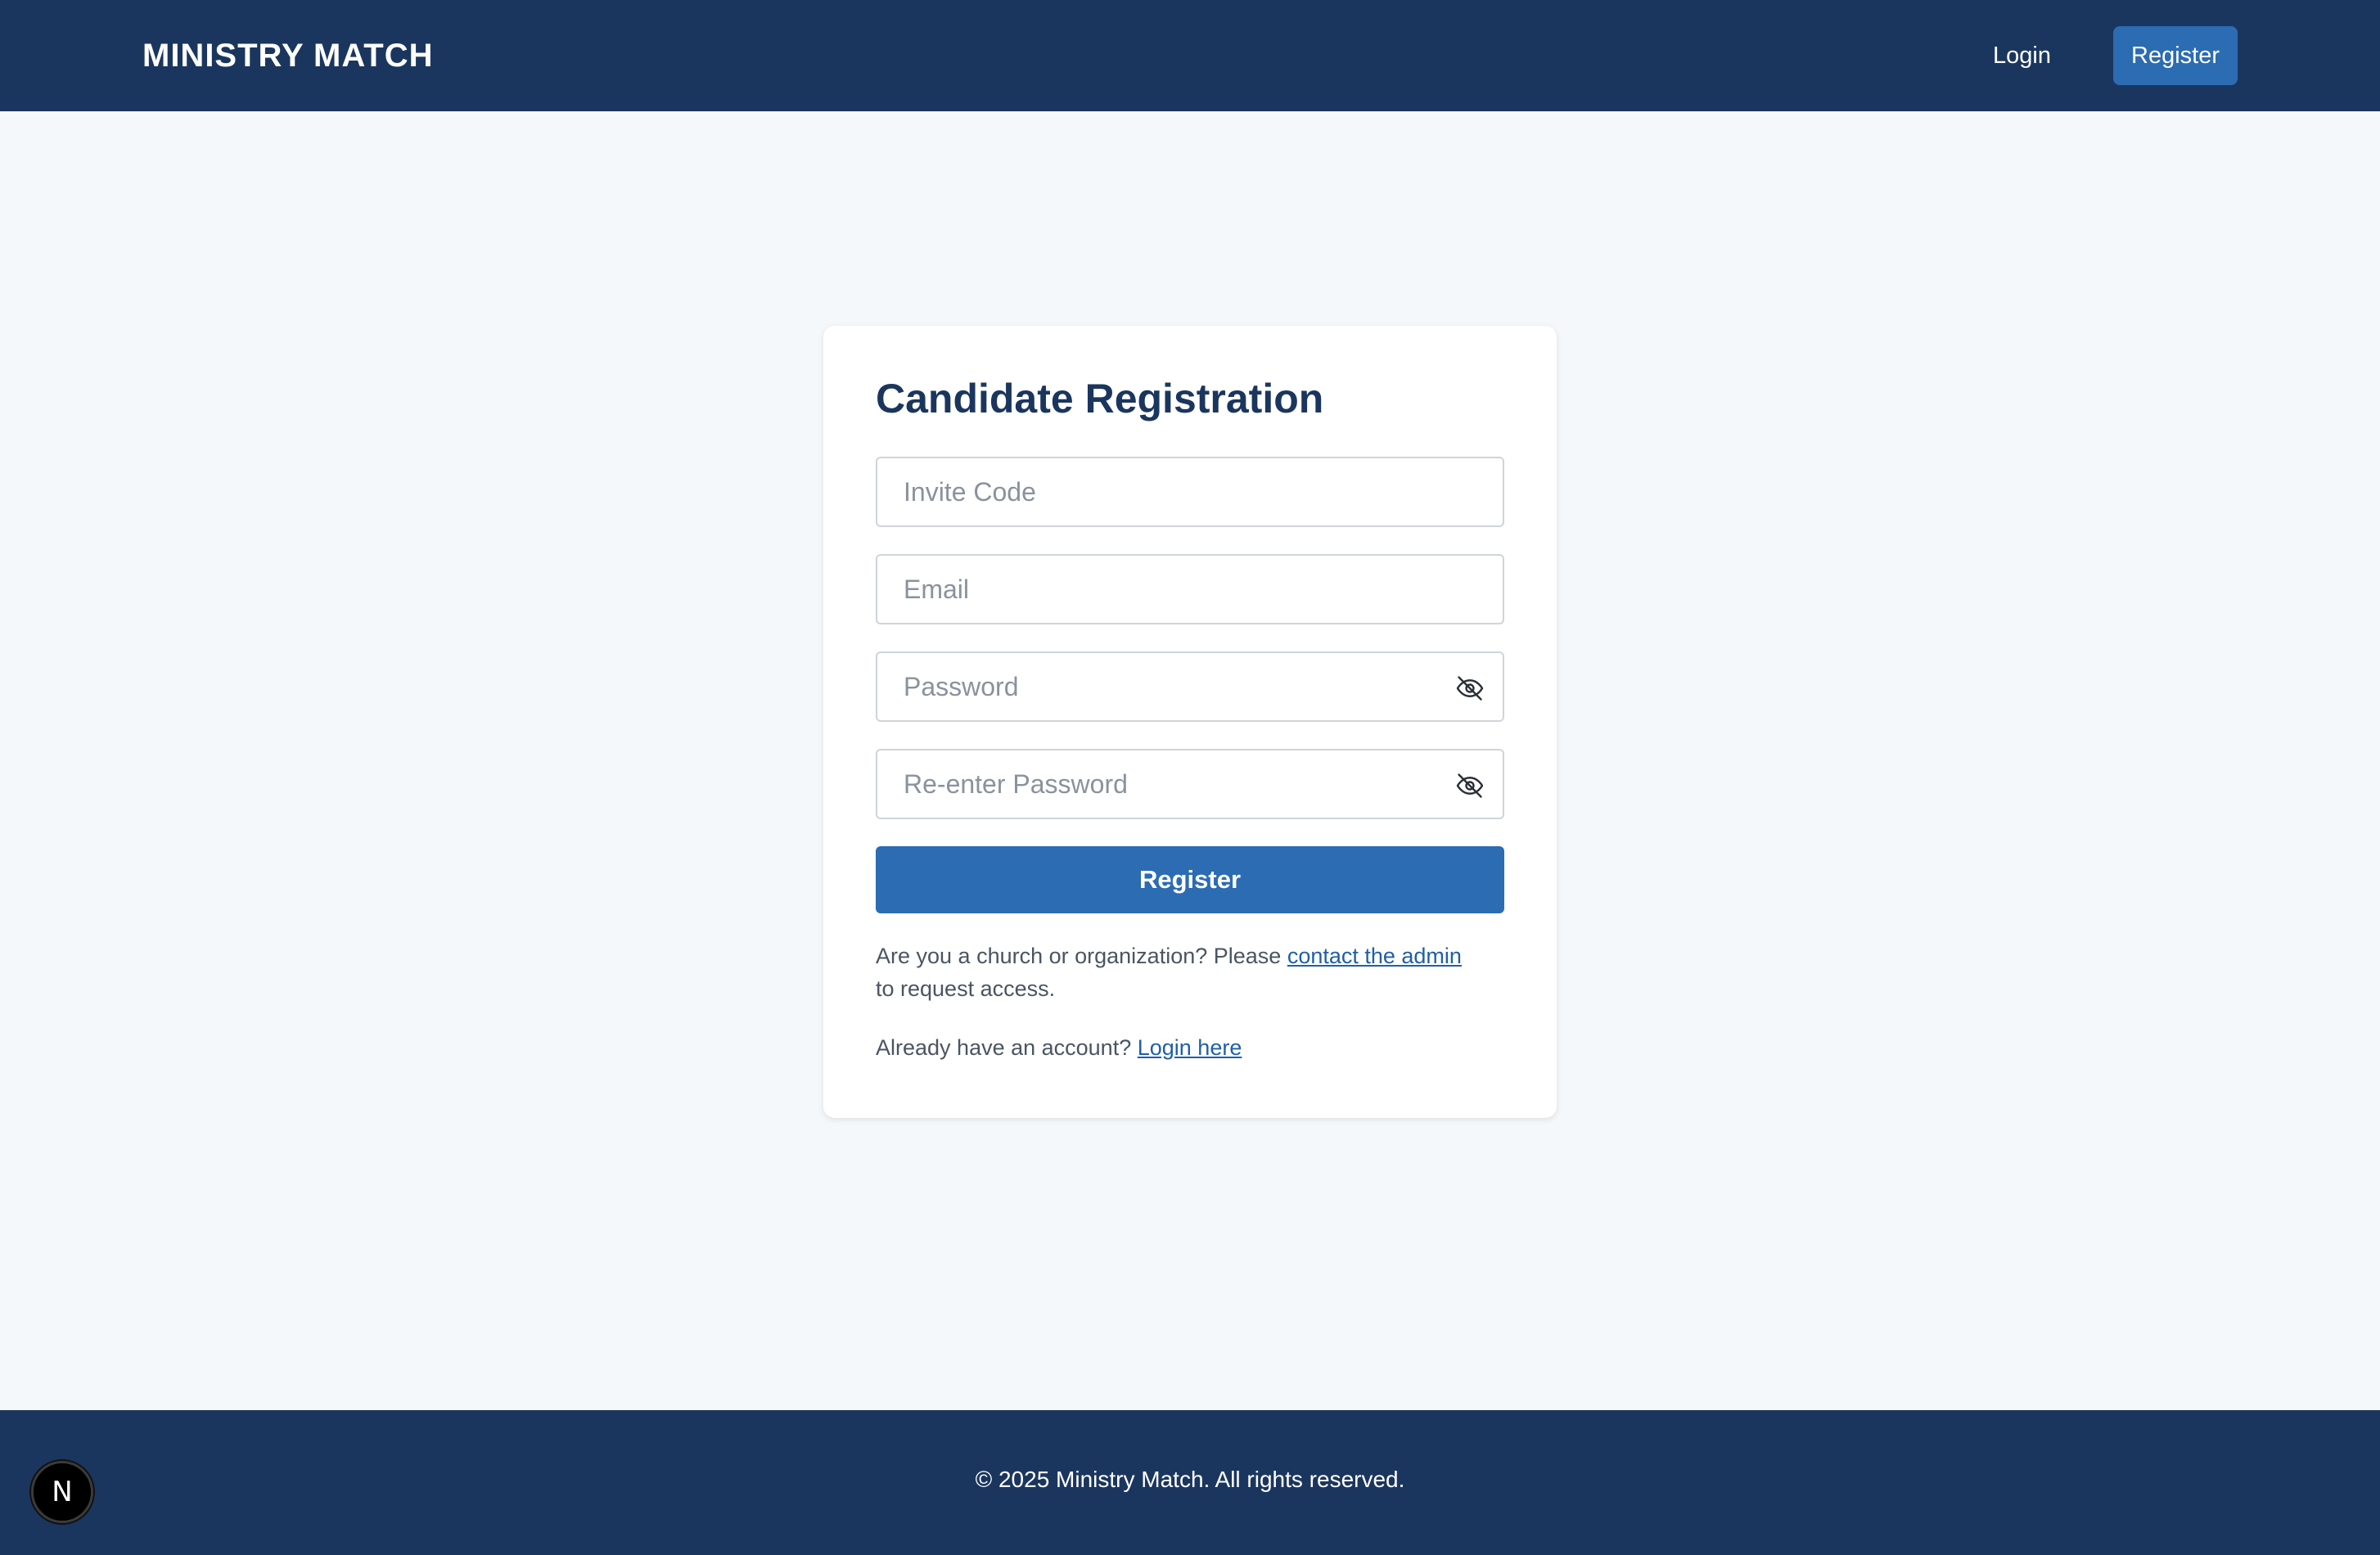 The height and width of the screenshot is (1555, 2380). Describe the element at coordinates (1004, 1047) in the screenshot. I see `login-prompt-text: Already have an account?` at that location.